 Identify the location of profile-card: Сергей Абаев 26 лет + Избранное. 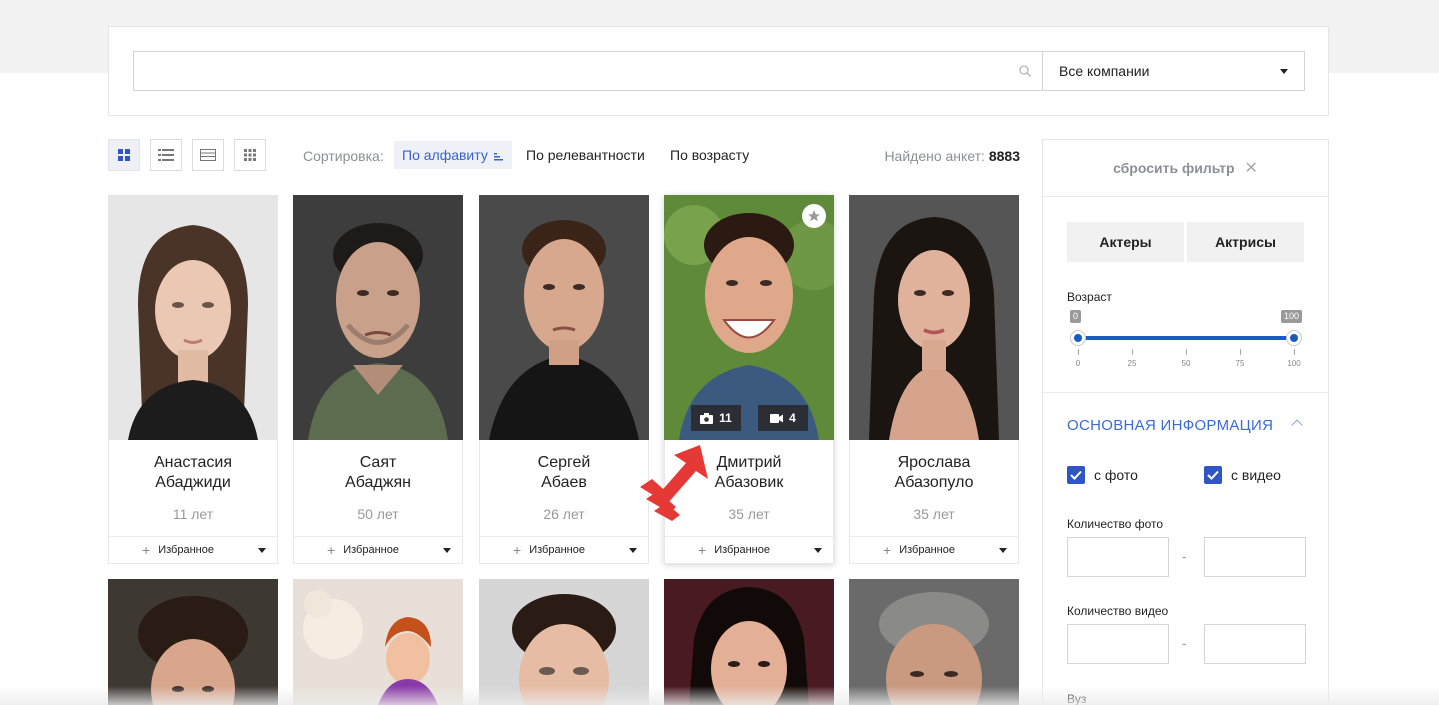
(564, 379).